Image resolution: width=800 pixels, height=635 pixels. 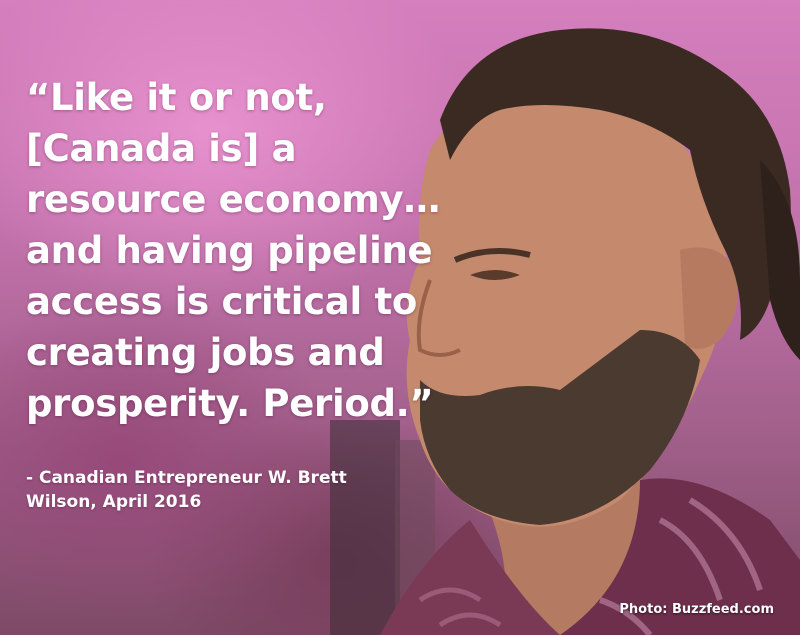 I want to click on photo-credit: Photo: Buzzfeed.com, so click(x=696, y=609).